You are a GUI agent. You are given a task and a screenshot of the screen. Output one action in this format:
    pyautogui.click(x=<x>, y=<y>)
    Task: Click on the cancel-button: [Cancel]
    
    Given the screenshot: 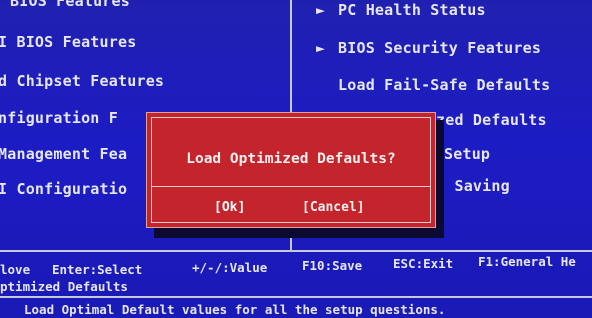 What is the action you would take?
    pyautogui.click(x=333, y=207)
    